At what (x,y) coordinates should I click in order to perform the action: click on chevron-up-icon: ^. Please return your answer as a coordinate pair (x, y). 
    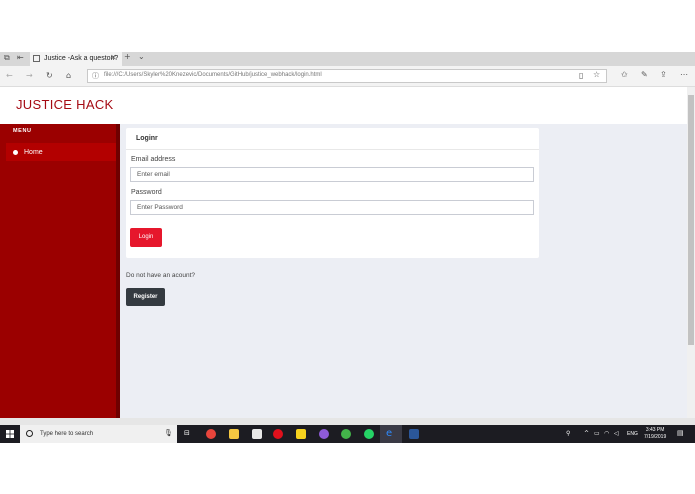
    Looking at the image, I should click on (586, 433).